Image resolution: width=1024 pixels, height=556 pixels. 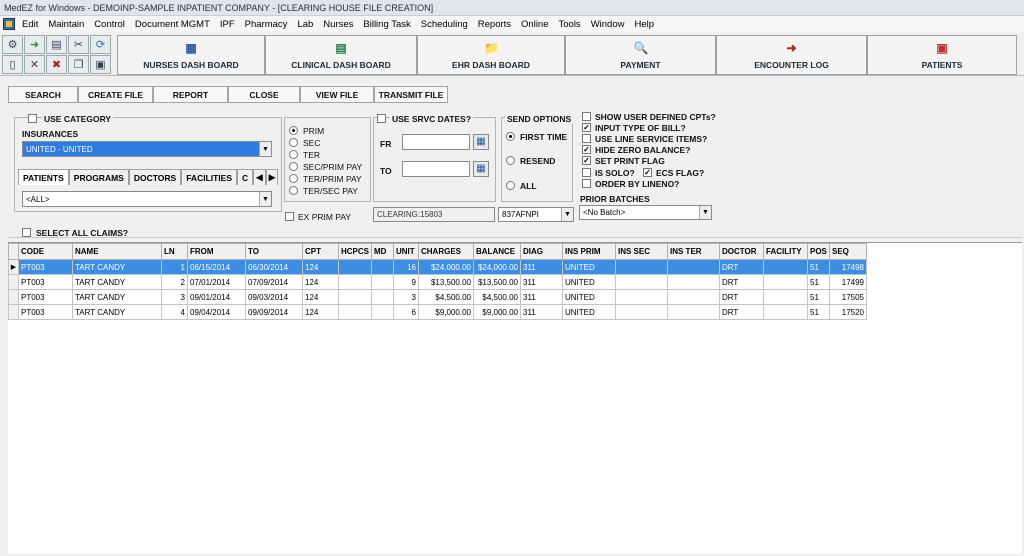 I want to click on cell-to: 09/09/2014, so click(x=274, y=312).